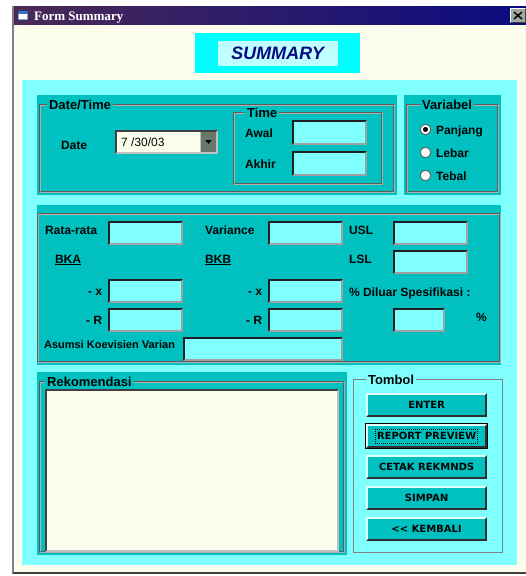 Image resolution: width=526 pixels, height=576 pixels. What do you see at coordinates (261, 163) in the screenshot?
I see `field-label: Akhir` at bounding box center [261, 163].